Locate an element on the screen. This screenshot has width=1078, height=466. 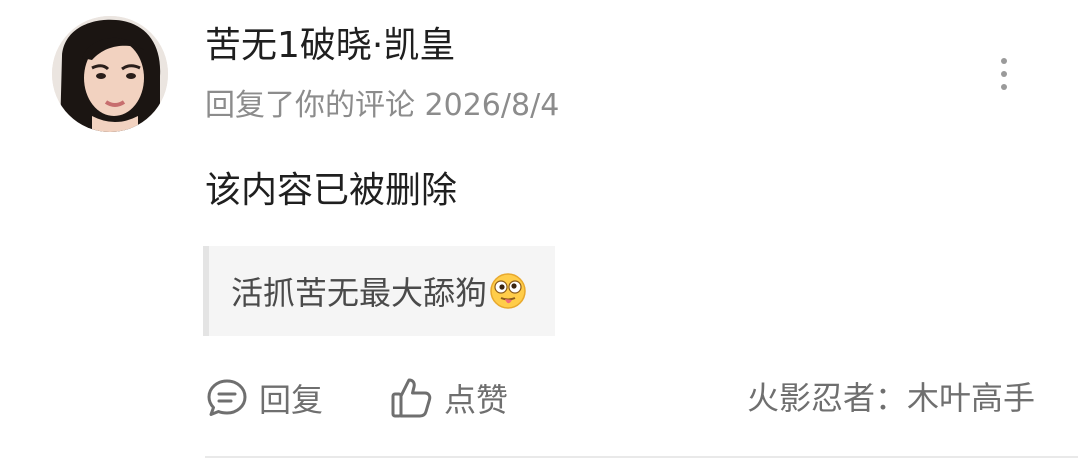
tongue-out-emoji-icon is located at coordinates (508, 291).